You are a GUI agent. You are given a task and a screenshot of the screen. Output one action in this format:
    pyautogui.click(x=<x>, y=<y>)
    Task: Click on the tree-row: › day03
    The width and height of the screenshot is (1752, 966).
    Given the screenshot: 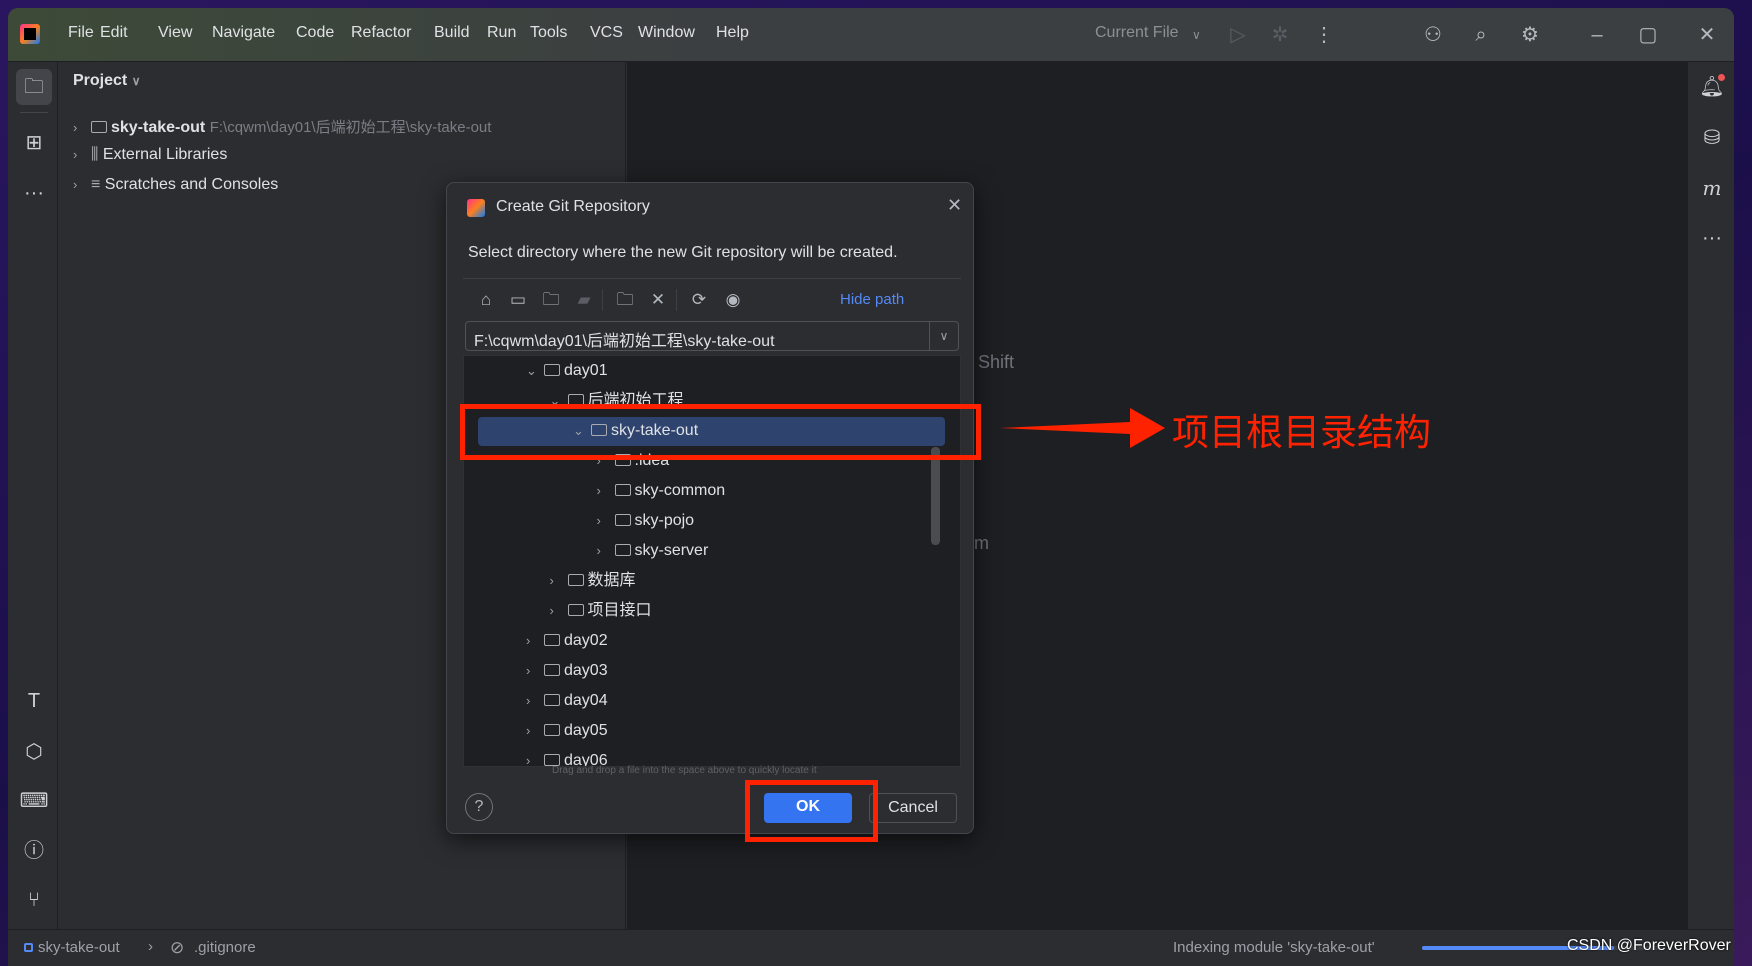 What is the action you would take?
    pyautogui.click(x=712, y=671)
    